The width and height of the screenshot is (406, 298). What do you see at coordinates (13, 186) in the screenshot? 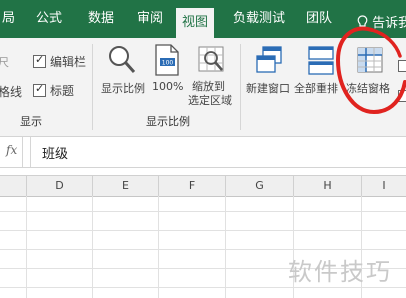
I see `select-all-corner` at bounding box center [13, 186].